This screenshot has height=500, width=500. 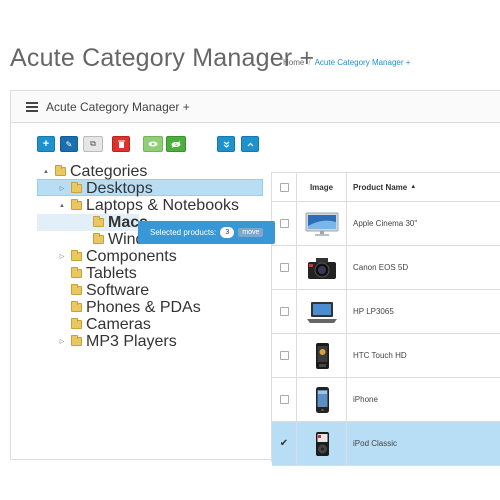 I want to click on delete-button, so click(x=121, y=144).